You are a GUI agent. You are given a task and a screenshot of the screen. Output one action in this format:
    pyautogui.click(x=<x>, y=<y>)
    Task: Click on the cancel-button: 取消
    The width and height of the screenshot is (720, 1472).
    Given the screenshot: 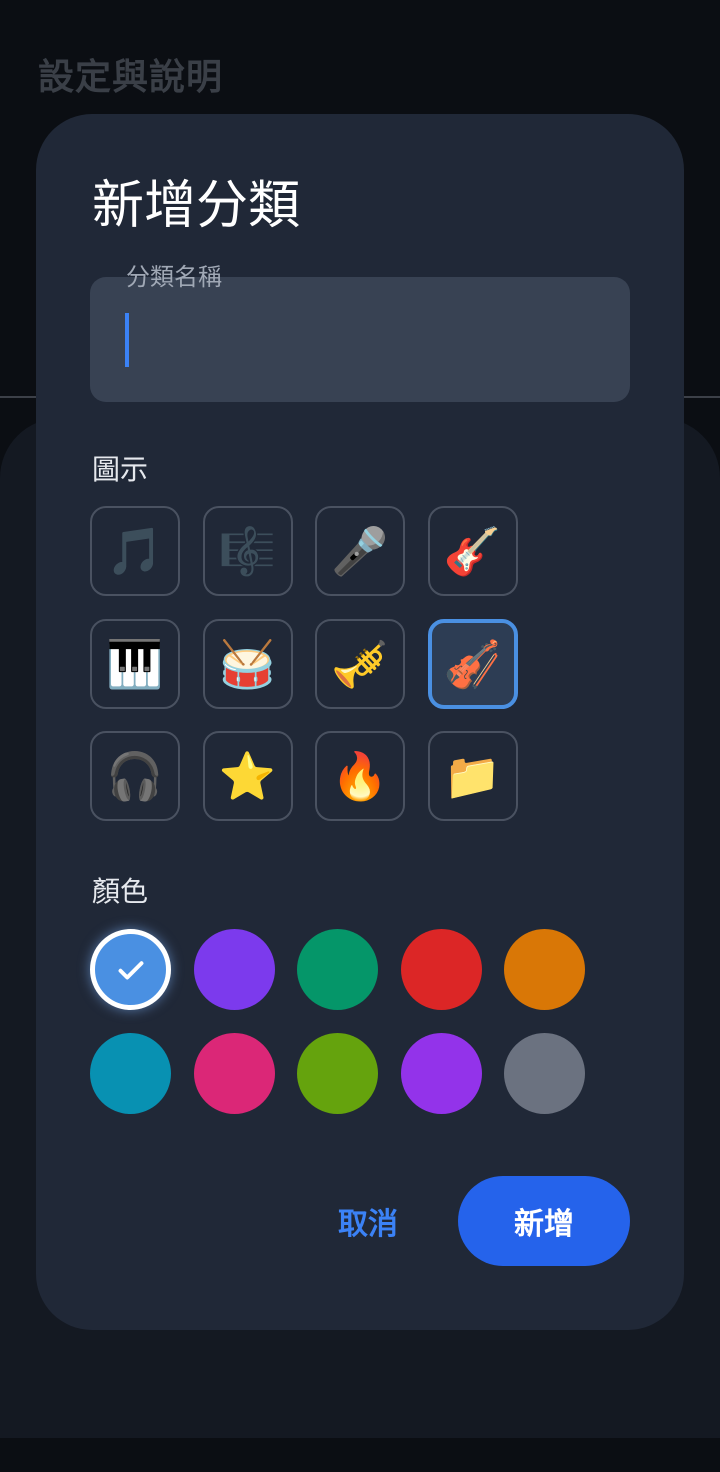 What is the action you would take?
    pyautogui.click(x=368, y=1221)
    